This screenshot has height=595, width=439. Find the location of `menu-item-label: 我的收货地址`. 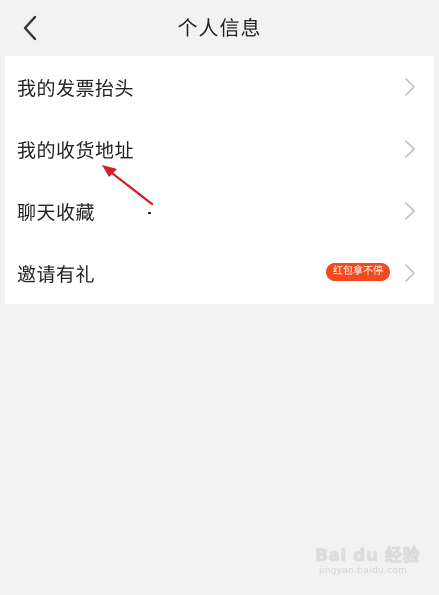

menu-item-label: 我的收货地址 is located at coordinates (76, 151).